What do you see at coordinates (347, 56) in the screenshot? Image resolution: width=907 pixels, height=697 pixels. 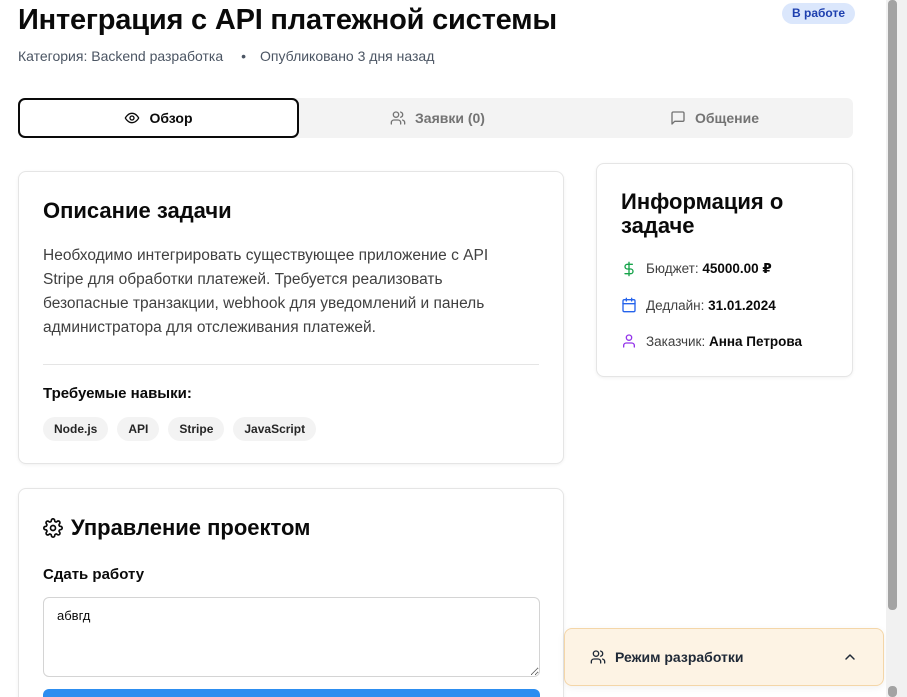 I see `published-text: Опубликовано 3 дня назад` at bounding box center [347, 56].